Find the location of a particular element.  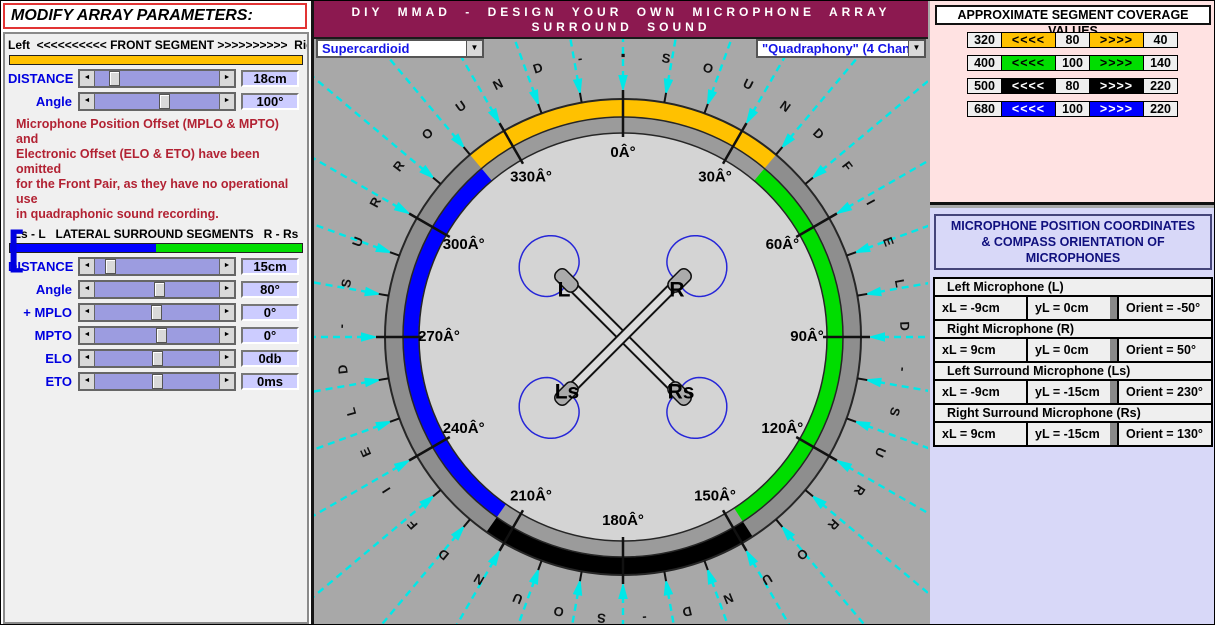

lateral-angle-label: Angle is located at coordinates (53, 289).